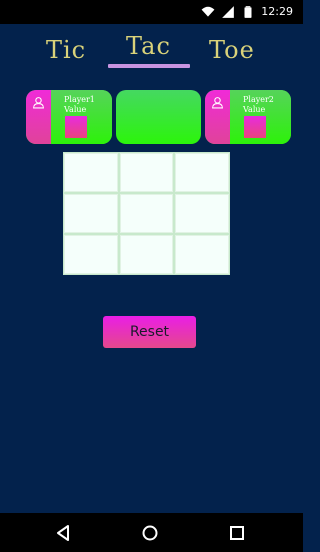  Describe the element at coordinates (66, 50) in the screenshot. I see `title-tic: Tic` at that location.